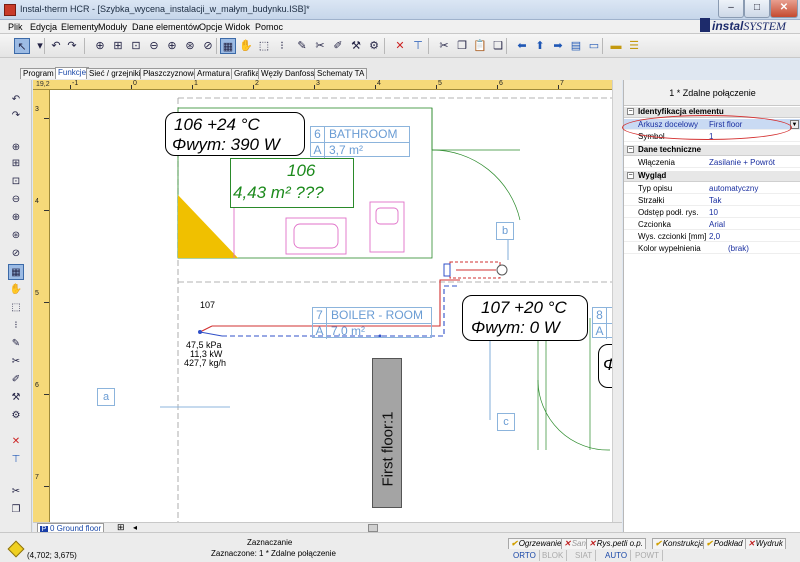 This screenshot has height=562, width=800. I want to click on snap-auto: AUTO, so click(617, 555).